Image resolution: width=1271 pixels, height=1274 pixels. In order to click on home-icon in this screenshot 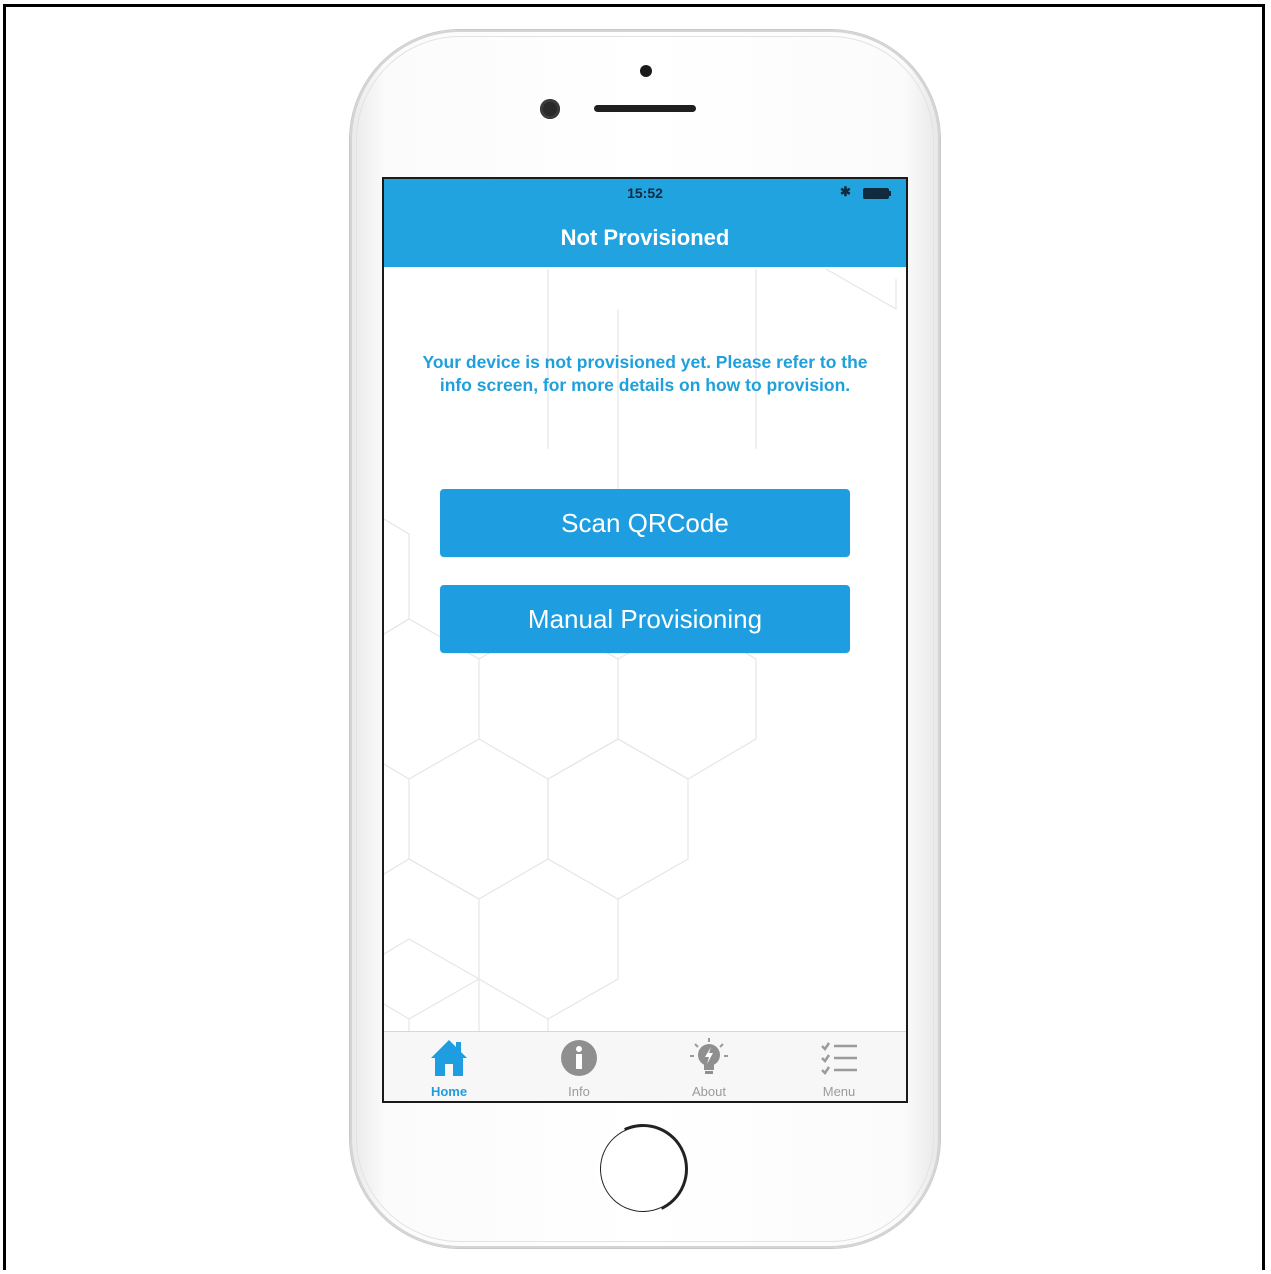, I will do `click(449, 1058)`.